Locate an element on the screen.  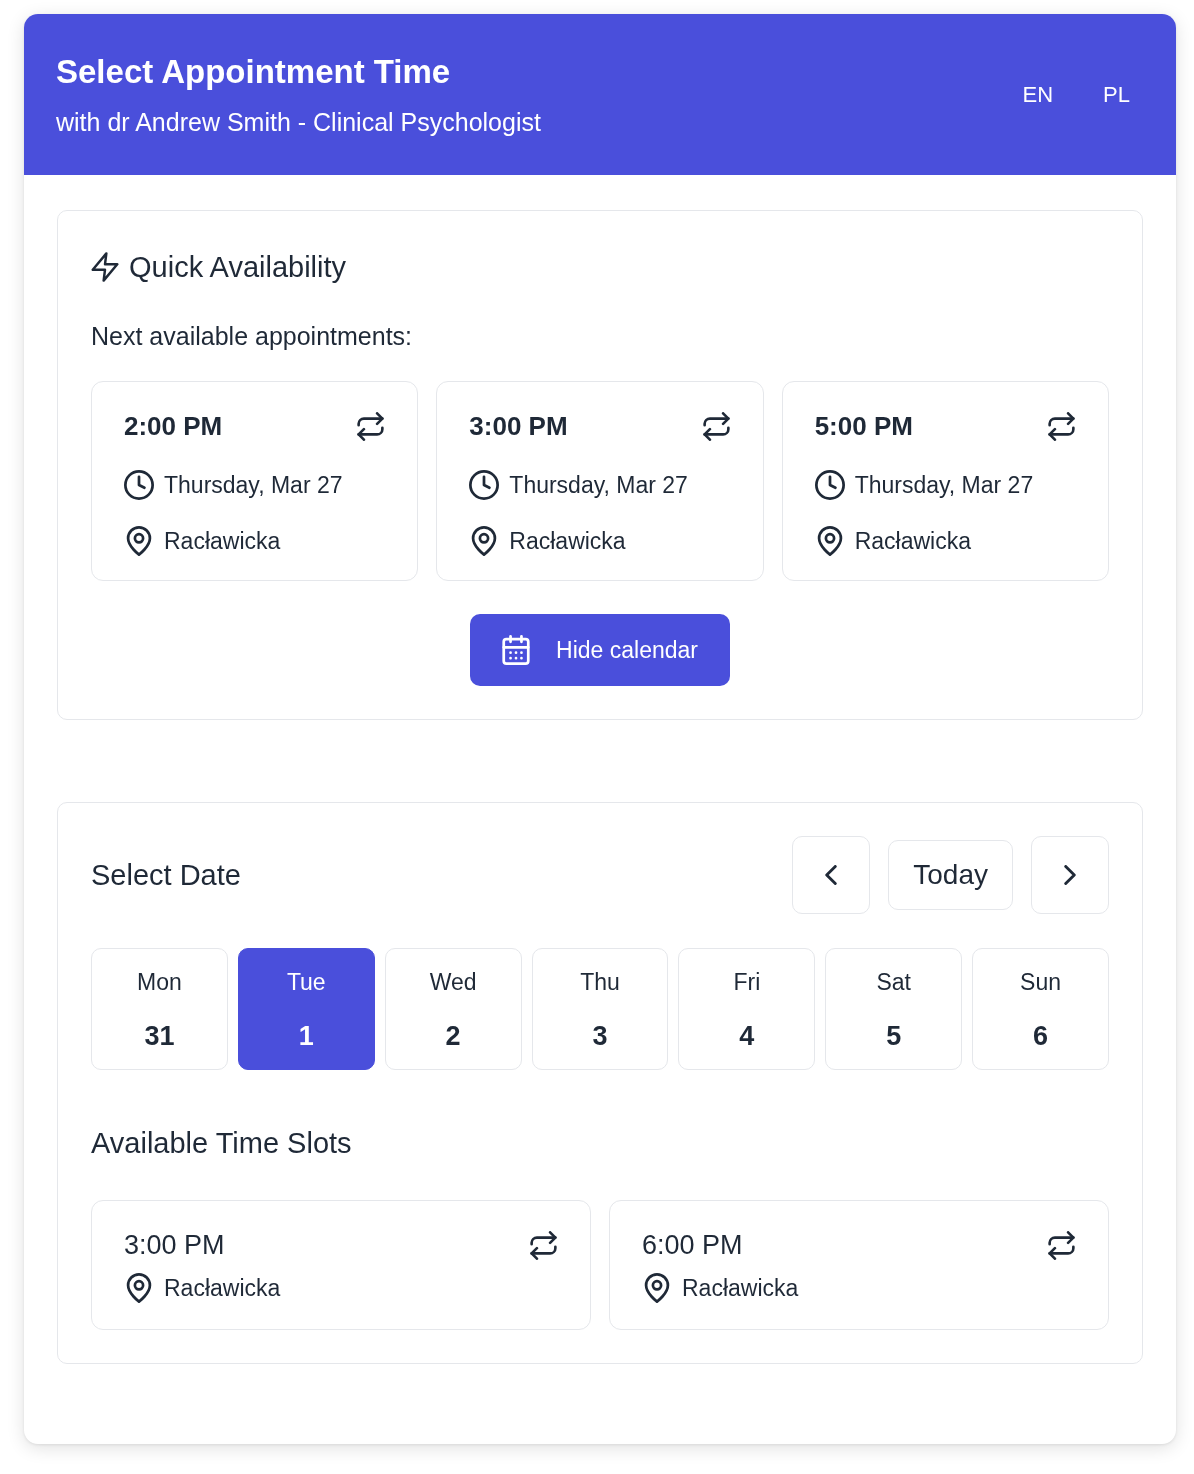
section-title: Available Time Slots is located at coordinates (222, 1143).